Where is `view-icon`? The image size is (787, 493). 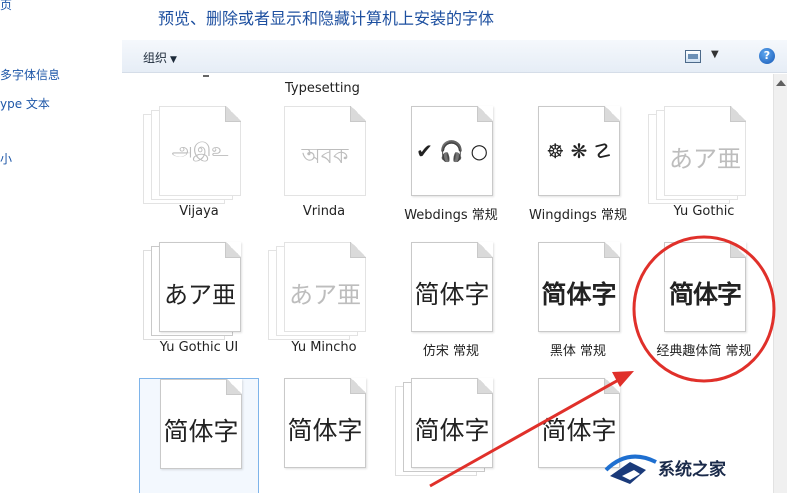 view-icon is located at coordinates (693, 56).